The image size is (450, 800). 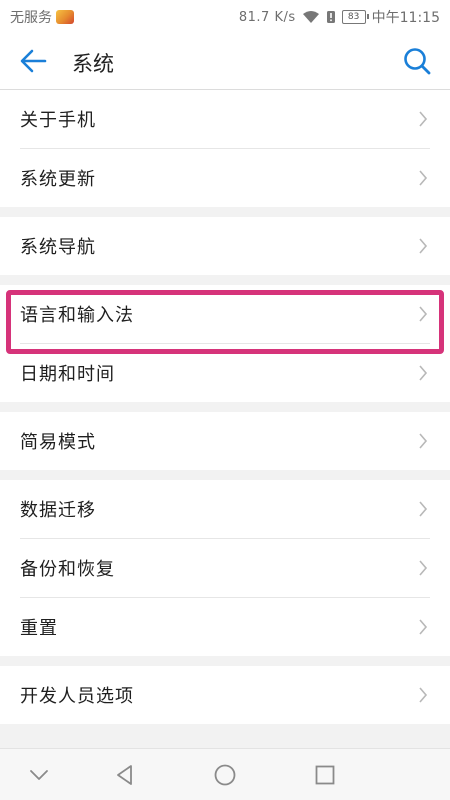 What do you see at coordinates (58, 247) in the screenshot?
I see `item-label: 系统导航` at bounding box center [58, 247].